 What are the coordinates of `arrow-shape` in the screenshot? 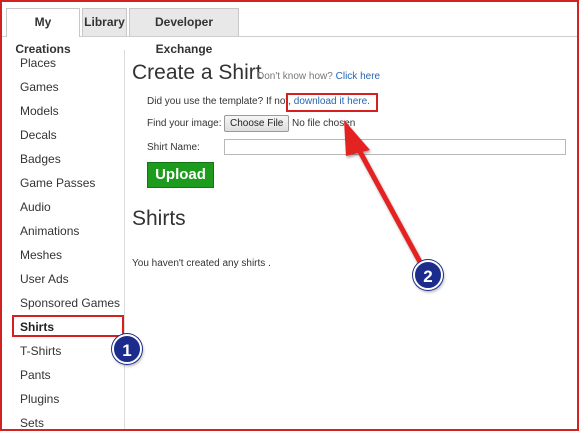 It's located at (383, 192).